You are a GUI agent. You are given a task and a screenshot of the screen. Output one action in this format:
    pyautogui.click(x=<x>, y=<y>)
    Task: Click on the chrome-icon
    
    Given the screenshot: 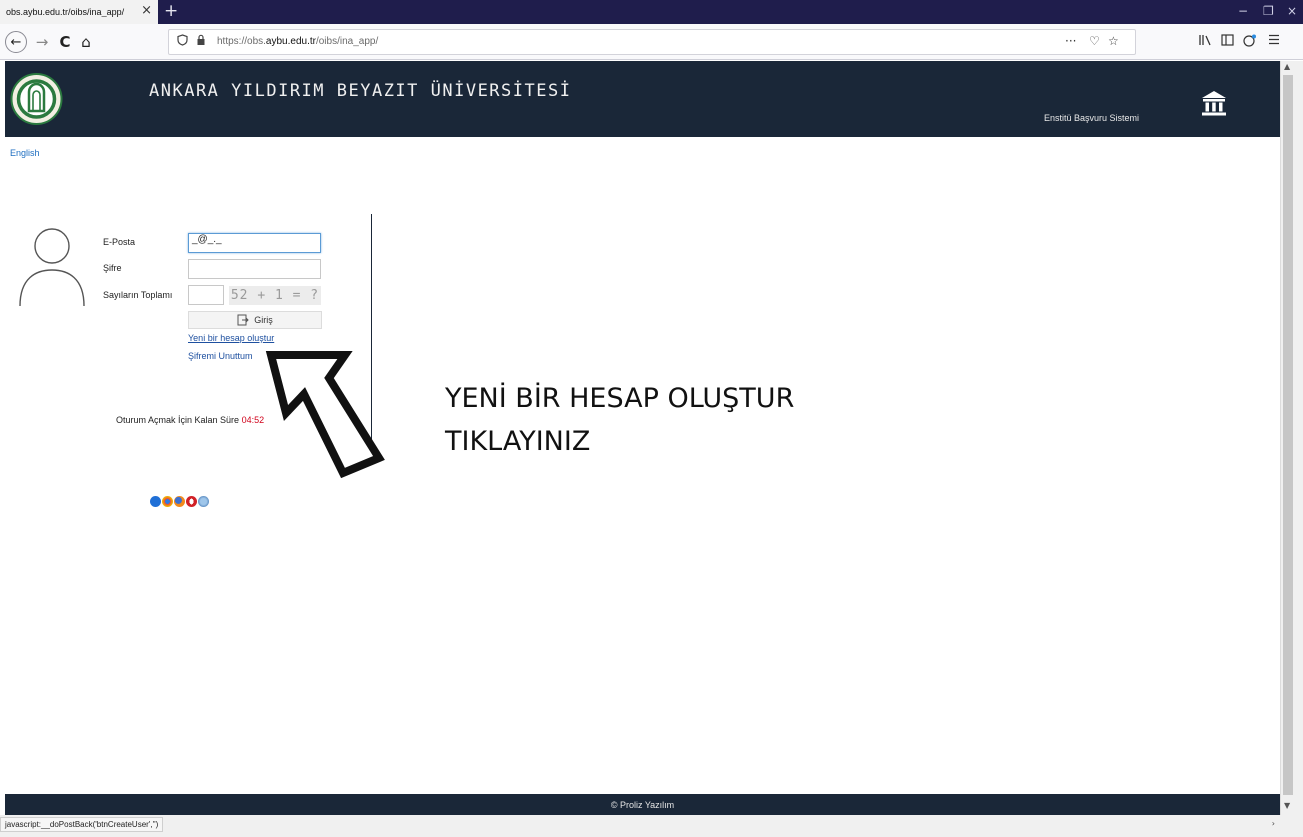 What is the action you would take?
    pyautogui.click(x=167, y=501)
    